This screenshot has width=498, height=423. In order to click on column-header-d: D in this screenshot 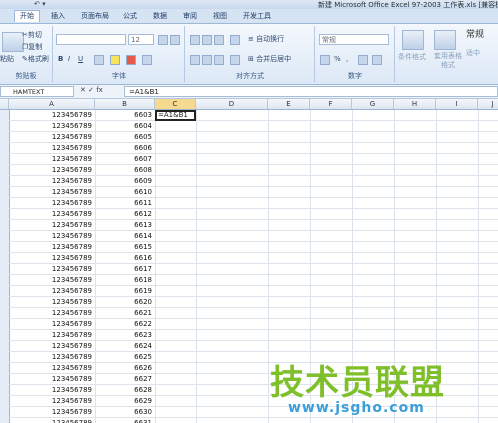, I will do `click(232, 104)`.